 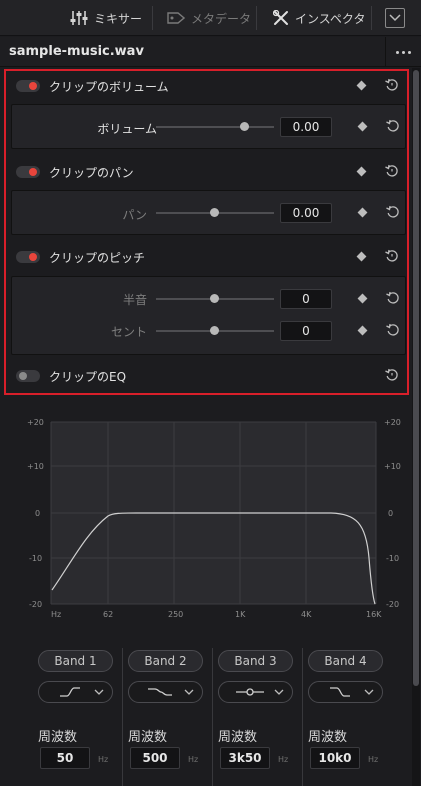 I want to click on band-1-filter-dropdown, so click(x=75, y=692).